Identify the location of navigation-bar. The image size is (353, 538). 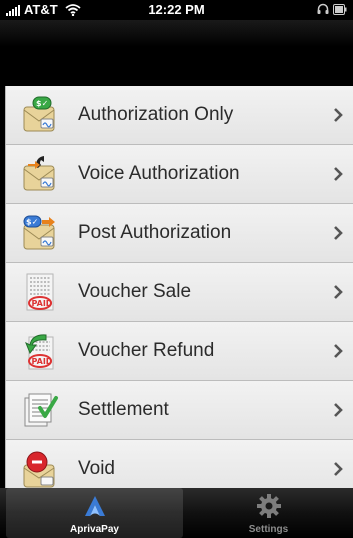
(176, 53).